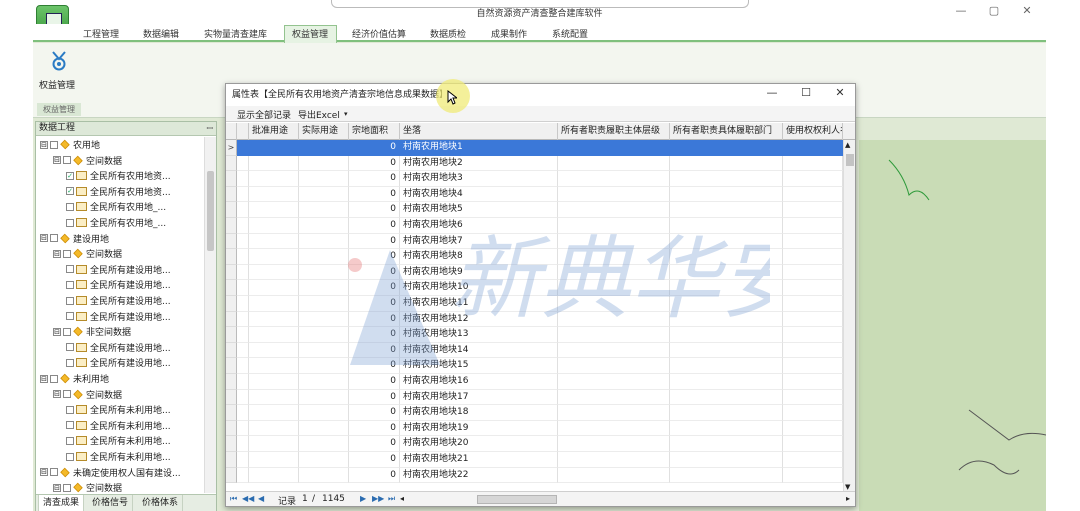  Describe the element at coordinates (210, 211) in the screenshot. I see `tree-scroll-thumb` at that location.